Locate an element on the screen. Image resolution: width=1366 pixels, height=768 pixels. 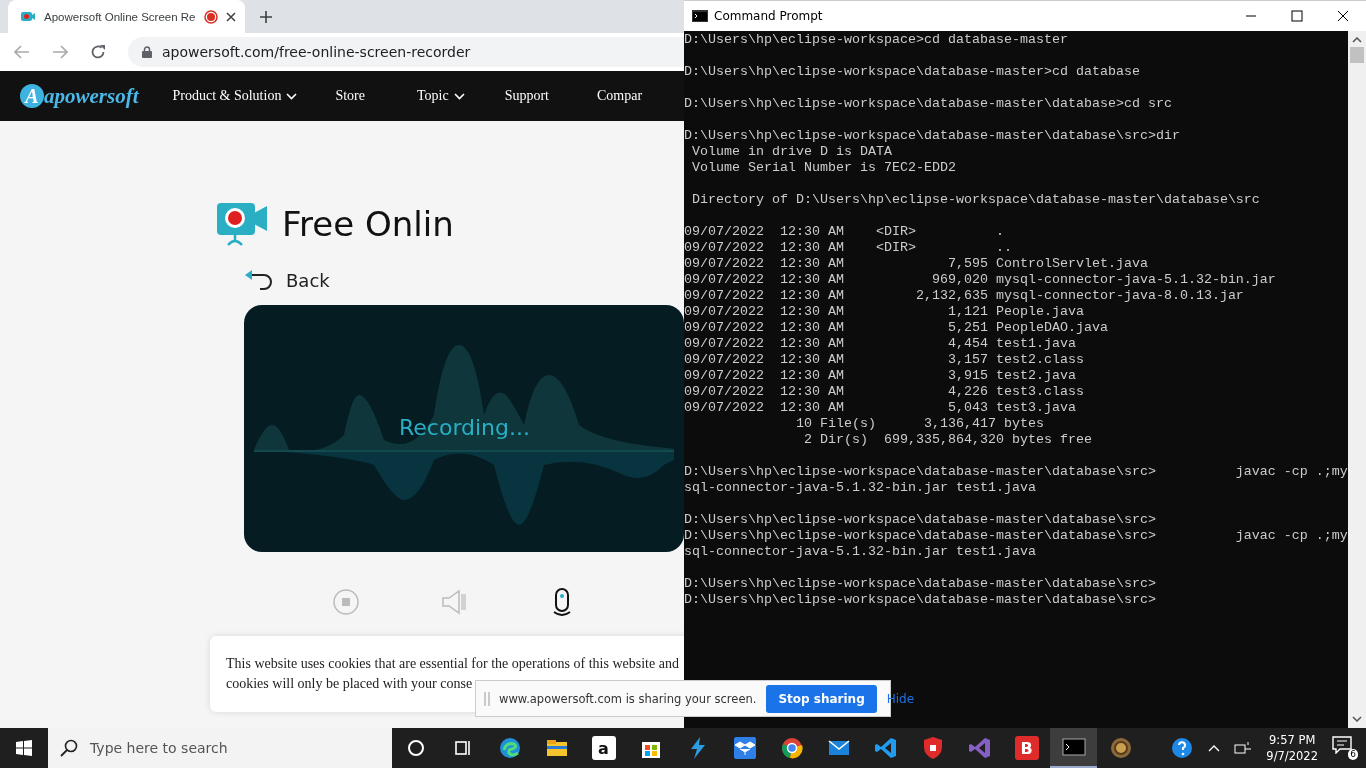
network-icon is located at coordinates (1243, 748).